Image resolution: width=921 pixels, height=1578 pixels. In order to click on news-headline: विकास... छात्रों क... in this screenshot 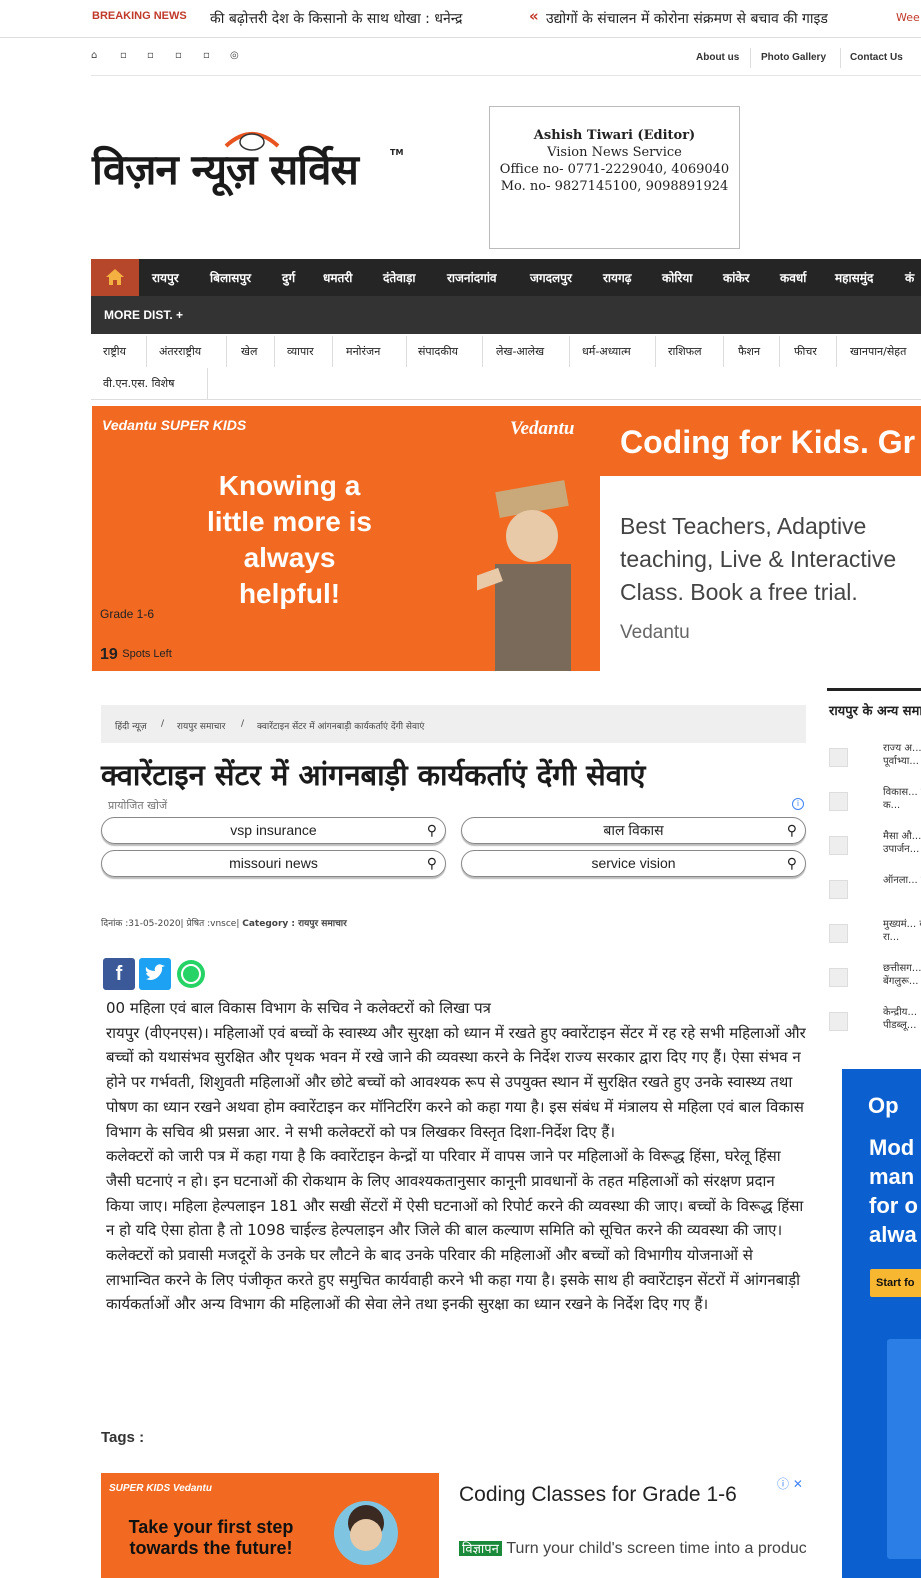, I will do `click(902, 799)`.